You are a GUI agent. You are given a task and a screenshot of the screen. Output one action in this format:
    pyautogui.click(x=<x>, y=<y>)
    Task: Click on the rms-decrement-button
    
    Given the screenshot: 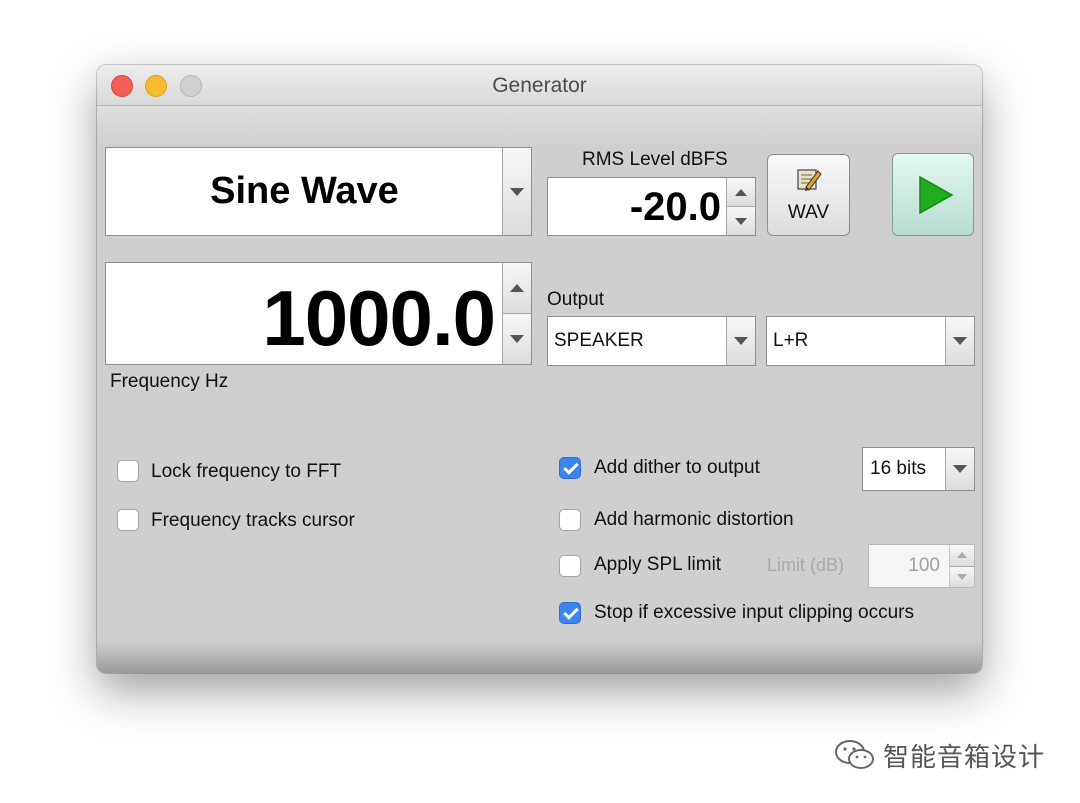 What is the action you would take?
    pyautogui.click(x=741, y=220)
    